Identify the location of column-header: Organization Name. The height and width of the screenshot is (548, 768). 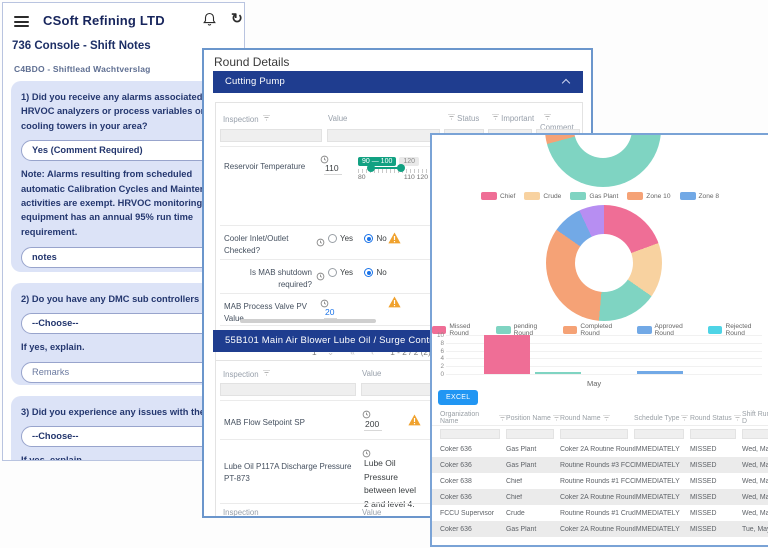
(473, 418).